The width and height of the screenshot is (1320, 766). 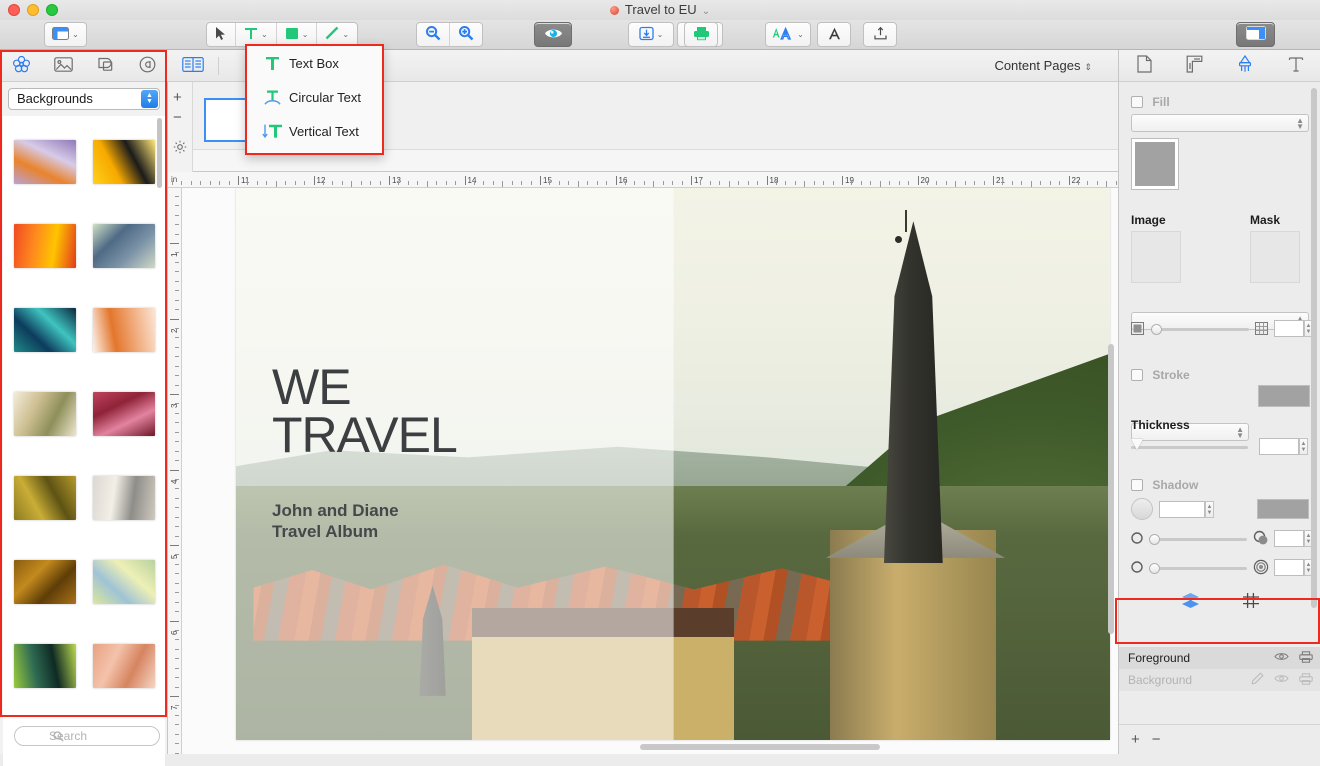 I want to click on shadow-offset-row: ▲ ▼, so click(x=1222, y=539).